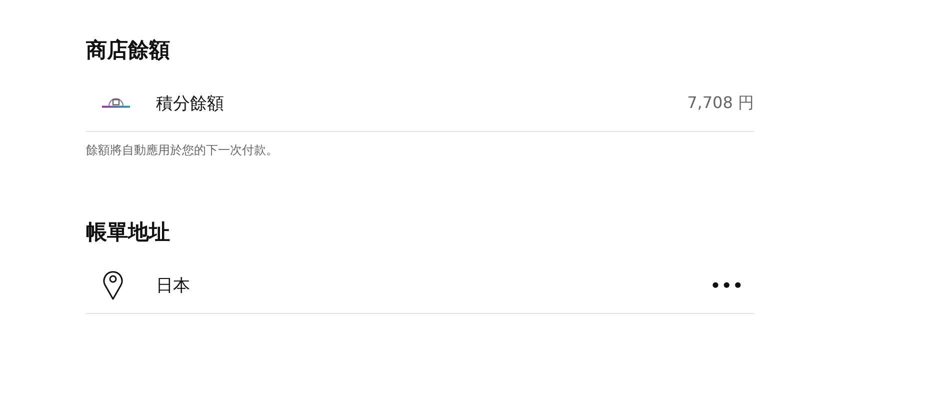 Image resolution: width=926 pixels, height=412 pixels. Describe the element at coordinates (190, 103) in the screenshot. I see `credit-label: 積分餘額` at that location.